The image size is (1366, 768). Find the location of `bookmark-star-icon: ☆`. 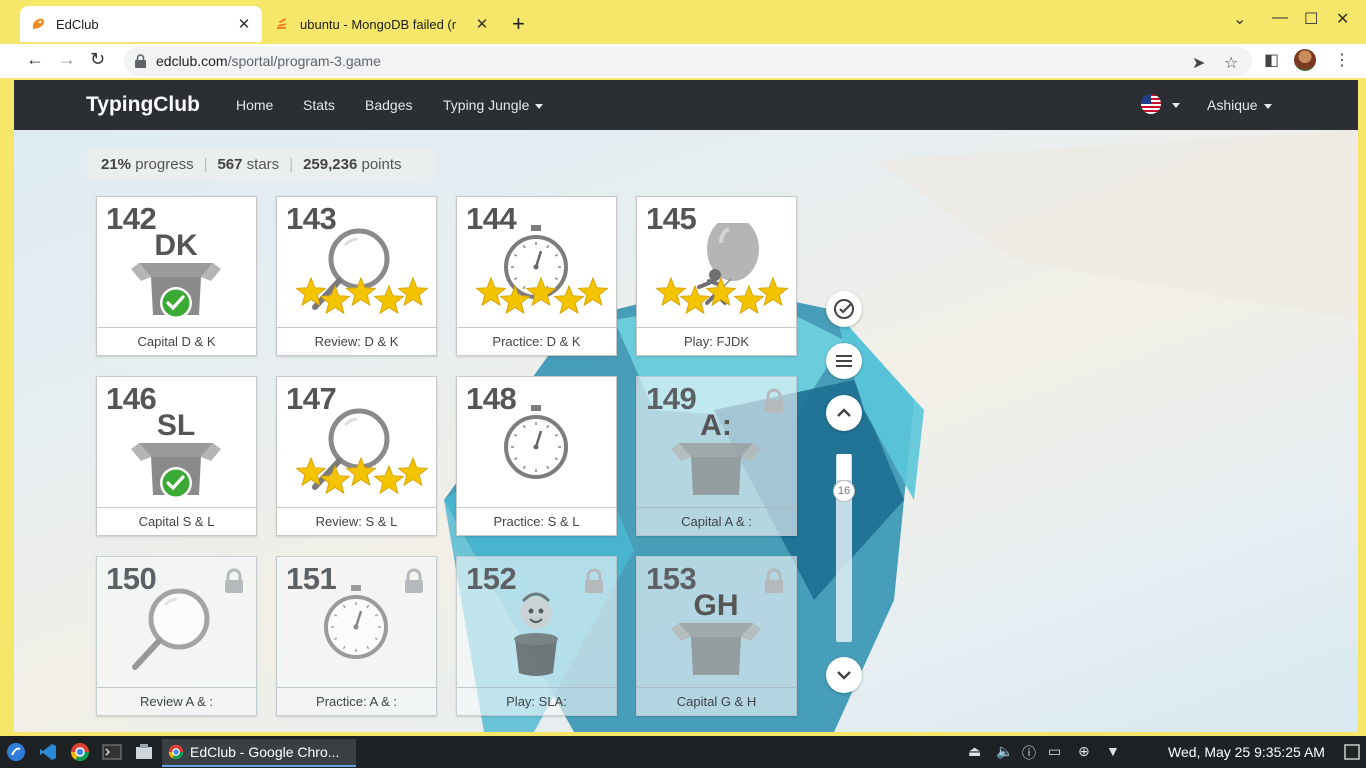

bookmark-star-icon: ☆ is located at coordinates (1231, 63).